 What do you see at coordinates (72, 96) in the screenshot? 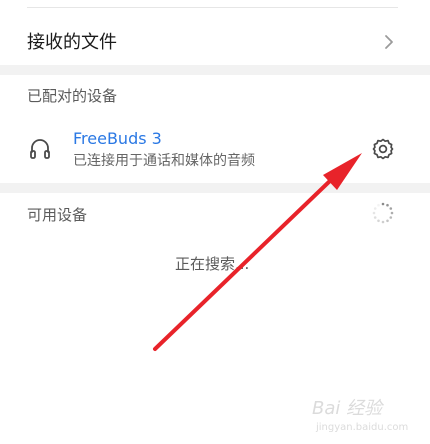
I see `paired-devices-title: 已配对的设备` at bounding box center [72, 96].